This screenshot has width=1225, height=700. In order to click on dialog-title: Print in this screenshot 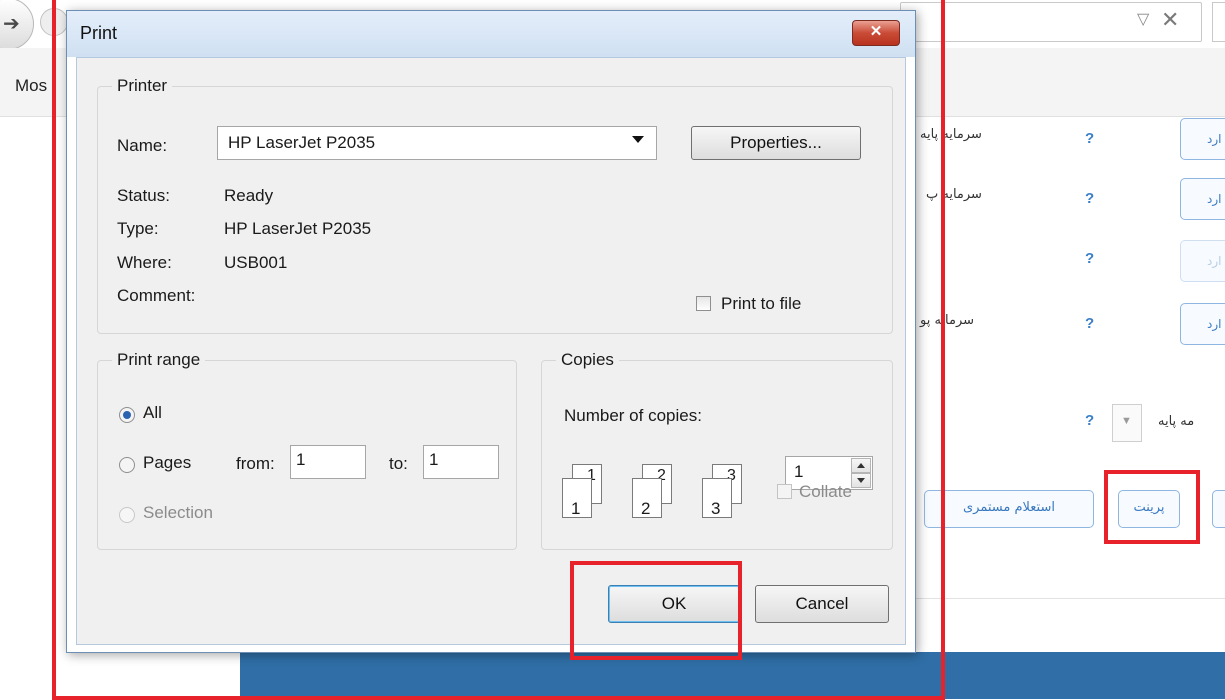, I will do `click(99, 33)`.